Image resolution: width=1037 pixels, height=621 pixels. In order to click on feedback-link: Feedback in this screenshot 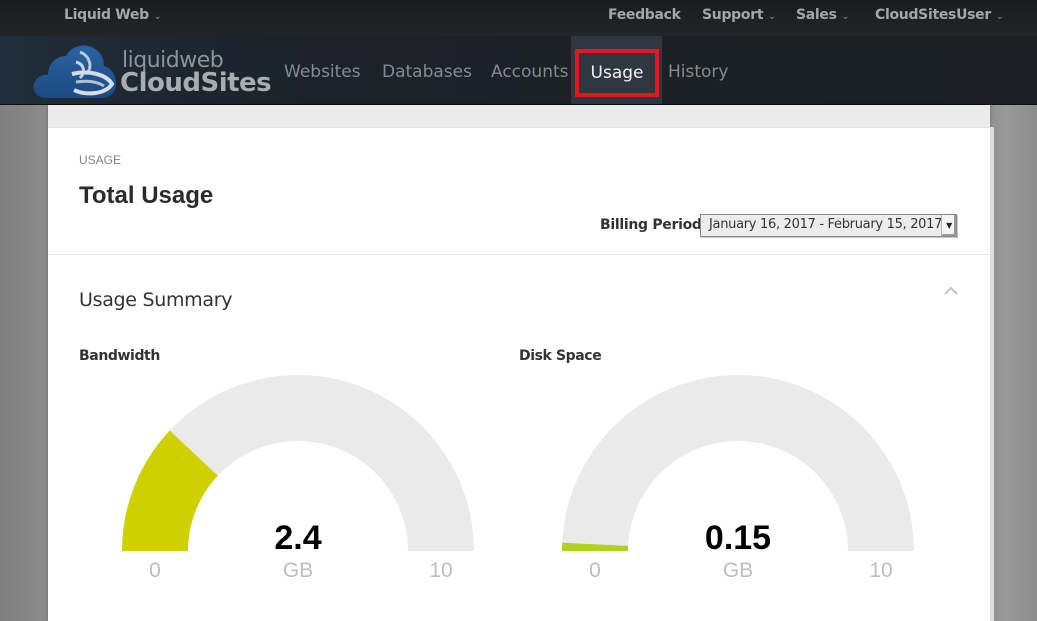, I will do `click(644, 15)`.